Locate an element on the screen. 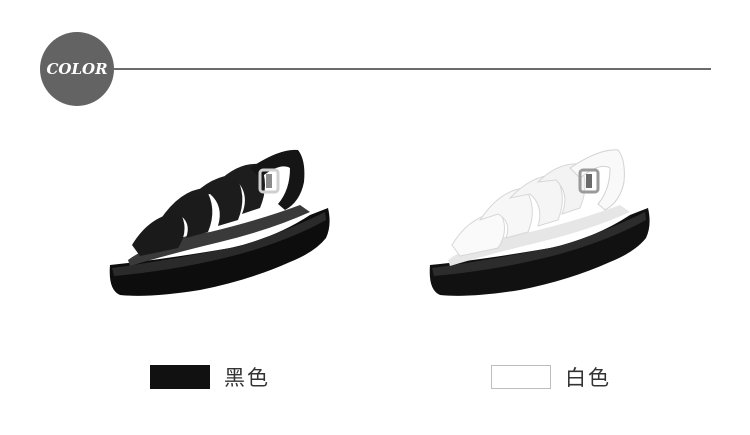 Image resolution: width=750 pixels, height=435 pixels. black-sandal-icon is located at coordinates (219, 222).